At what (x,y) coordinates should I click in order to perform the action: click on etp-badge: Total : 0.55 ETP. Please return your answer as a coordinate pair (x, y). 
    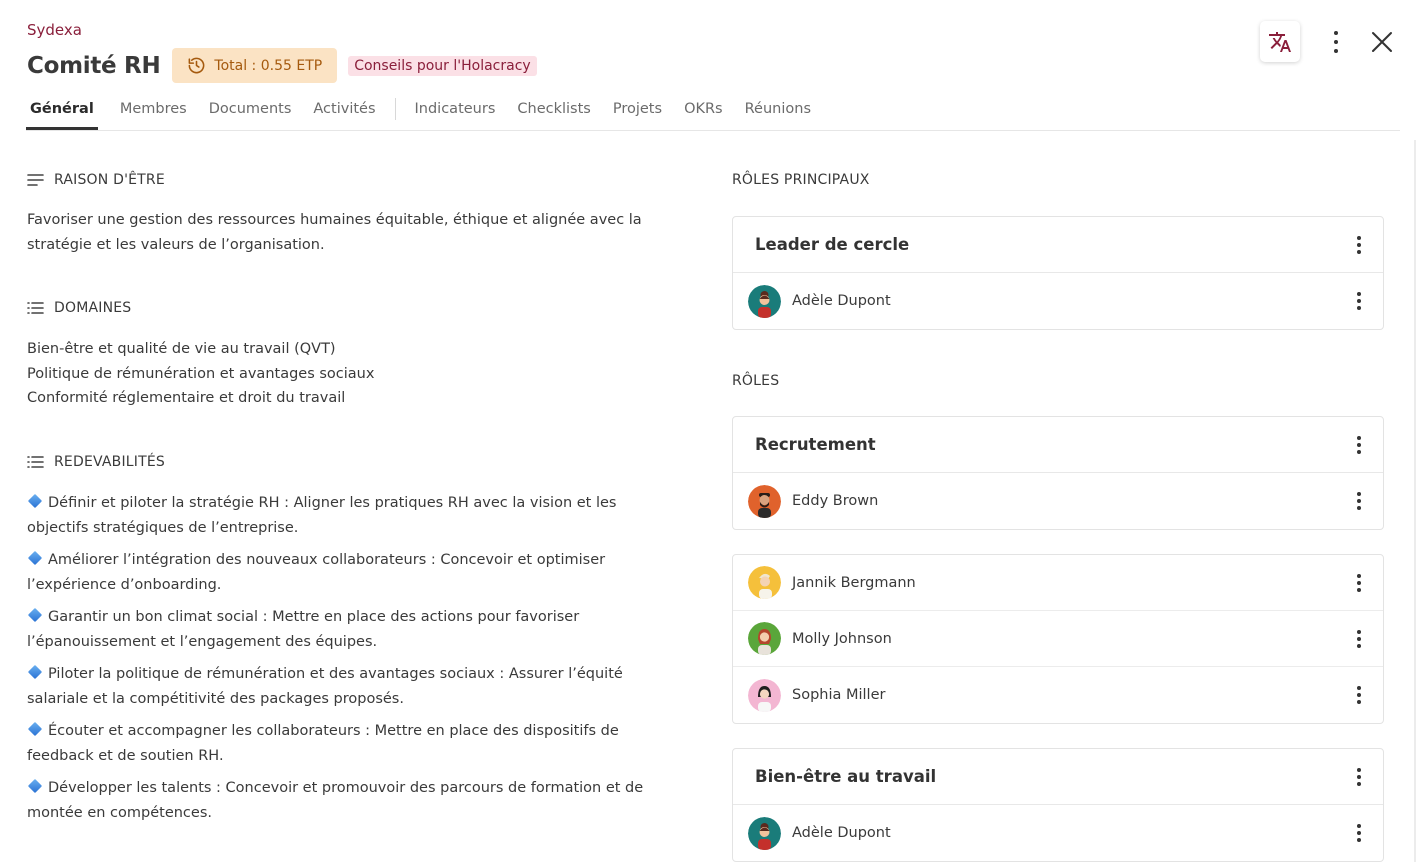
    Looking at the image, I should click on (255, 65).